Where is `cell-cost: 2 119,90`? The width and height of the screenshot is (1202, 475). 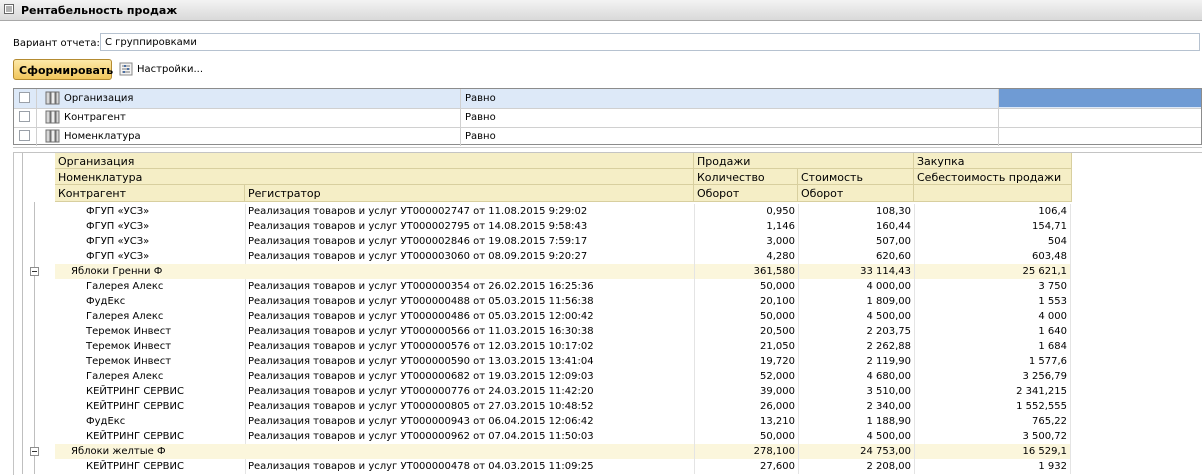 cell-cost: 2 119,90 is located at coordinates (856, 361).